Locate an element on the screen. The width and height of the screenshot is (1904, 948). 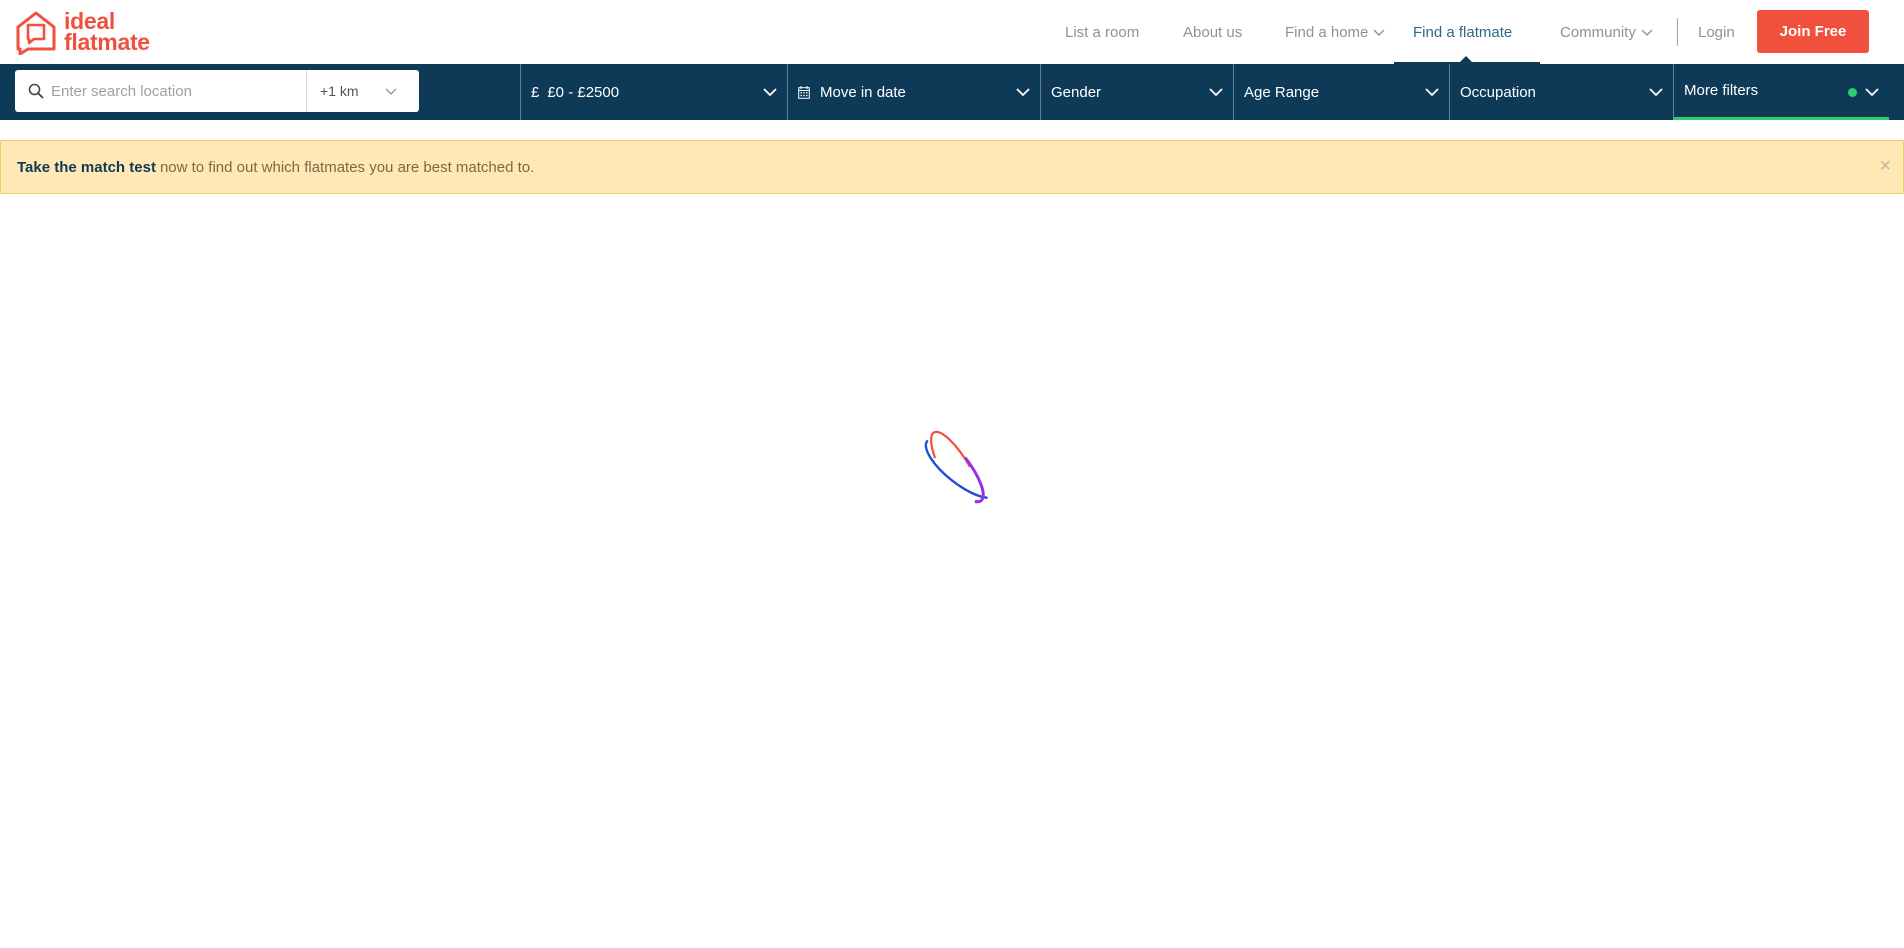
age-range-label: Age Range is located at coordinates (1282, 92).